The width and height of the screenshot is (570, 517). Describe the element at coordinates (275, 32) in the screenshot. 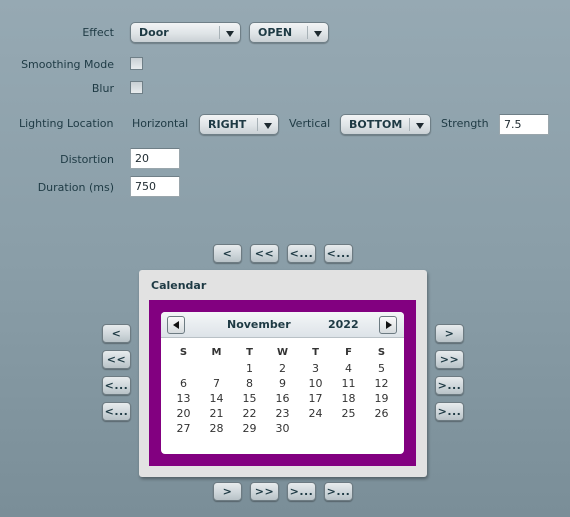

I see `effect-direction-value: OPEN` at that location.